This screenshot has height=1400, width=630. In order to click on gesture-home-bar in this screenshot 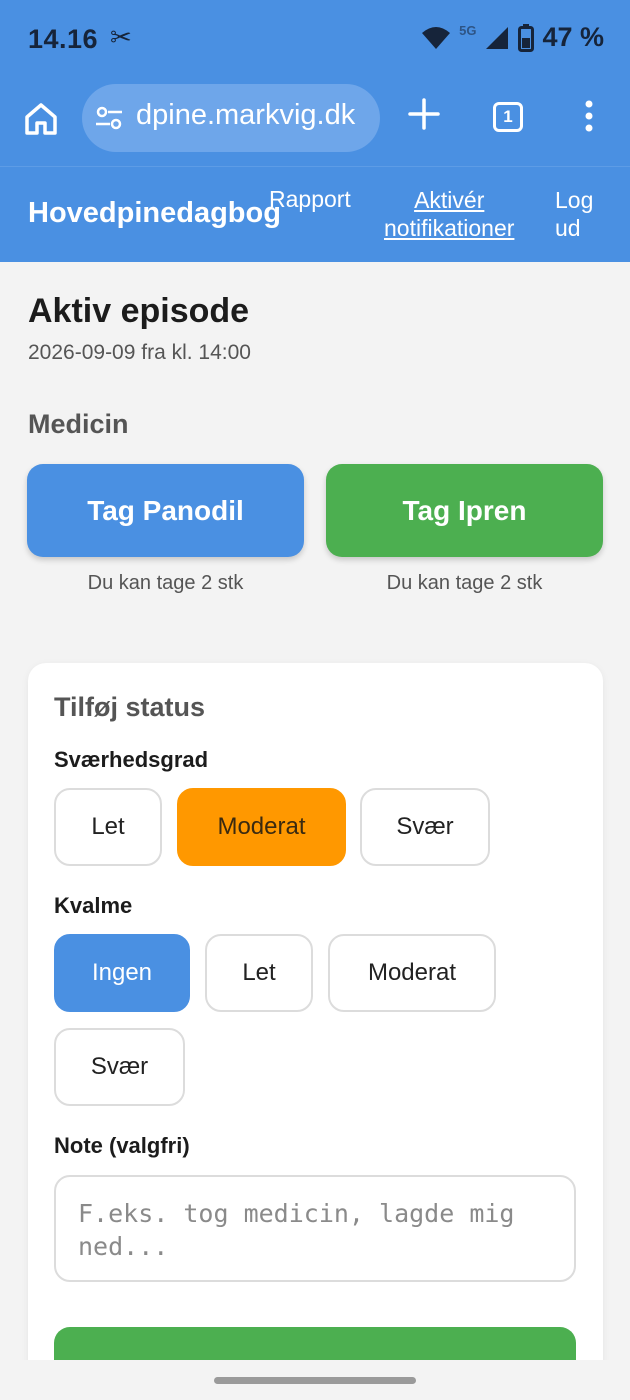, I will do `click(315, 1380)`.